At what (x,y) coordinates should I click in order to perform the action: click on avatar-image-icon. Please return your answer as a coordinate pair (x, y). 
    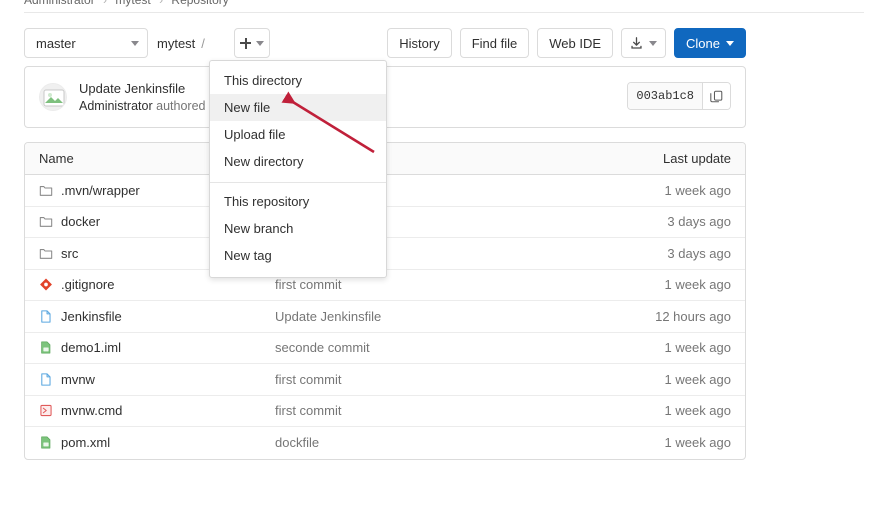
    Looking at the image, I should click on (54, 98).